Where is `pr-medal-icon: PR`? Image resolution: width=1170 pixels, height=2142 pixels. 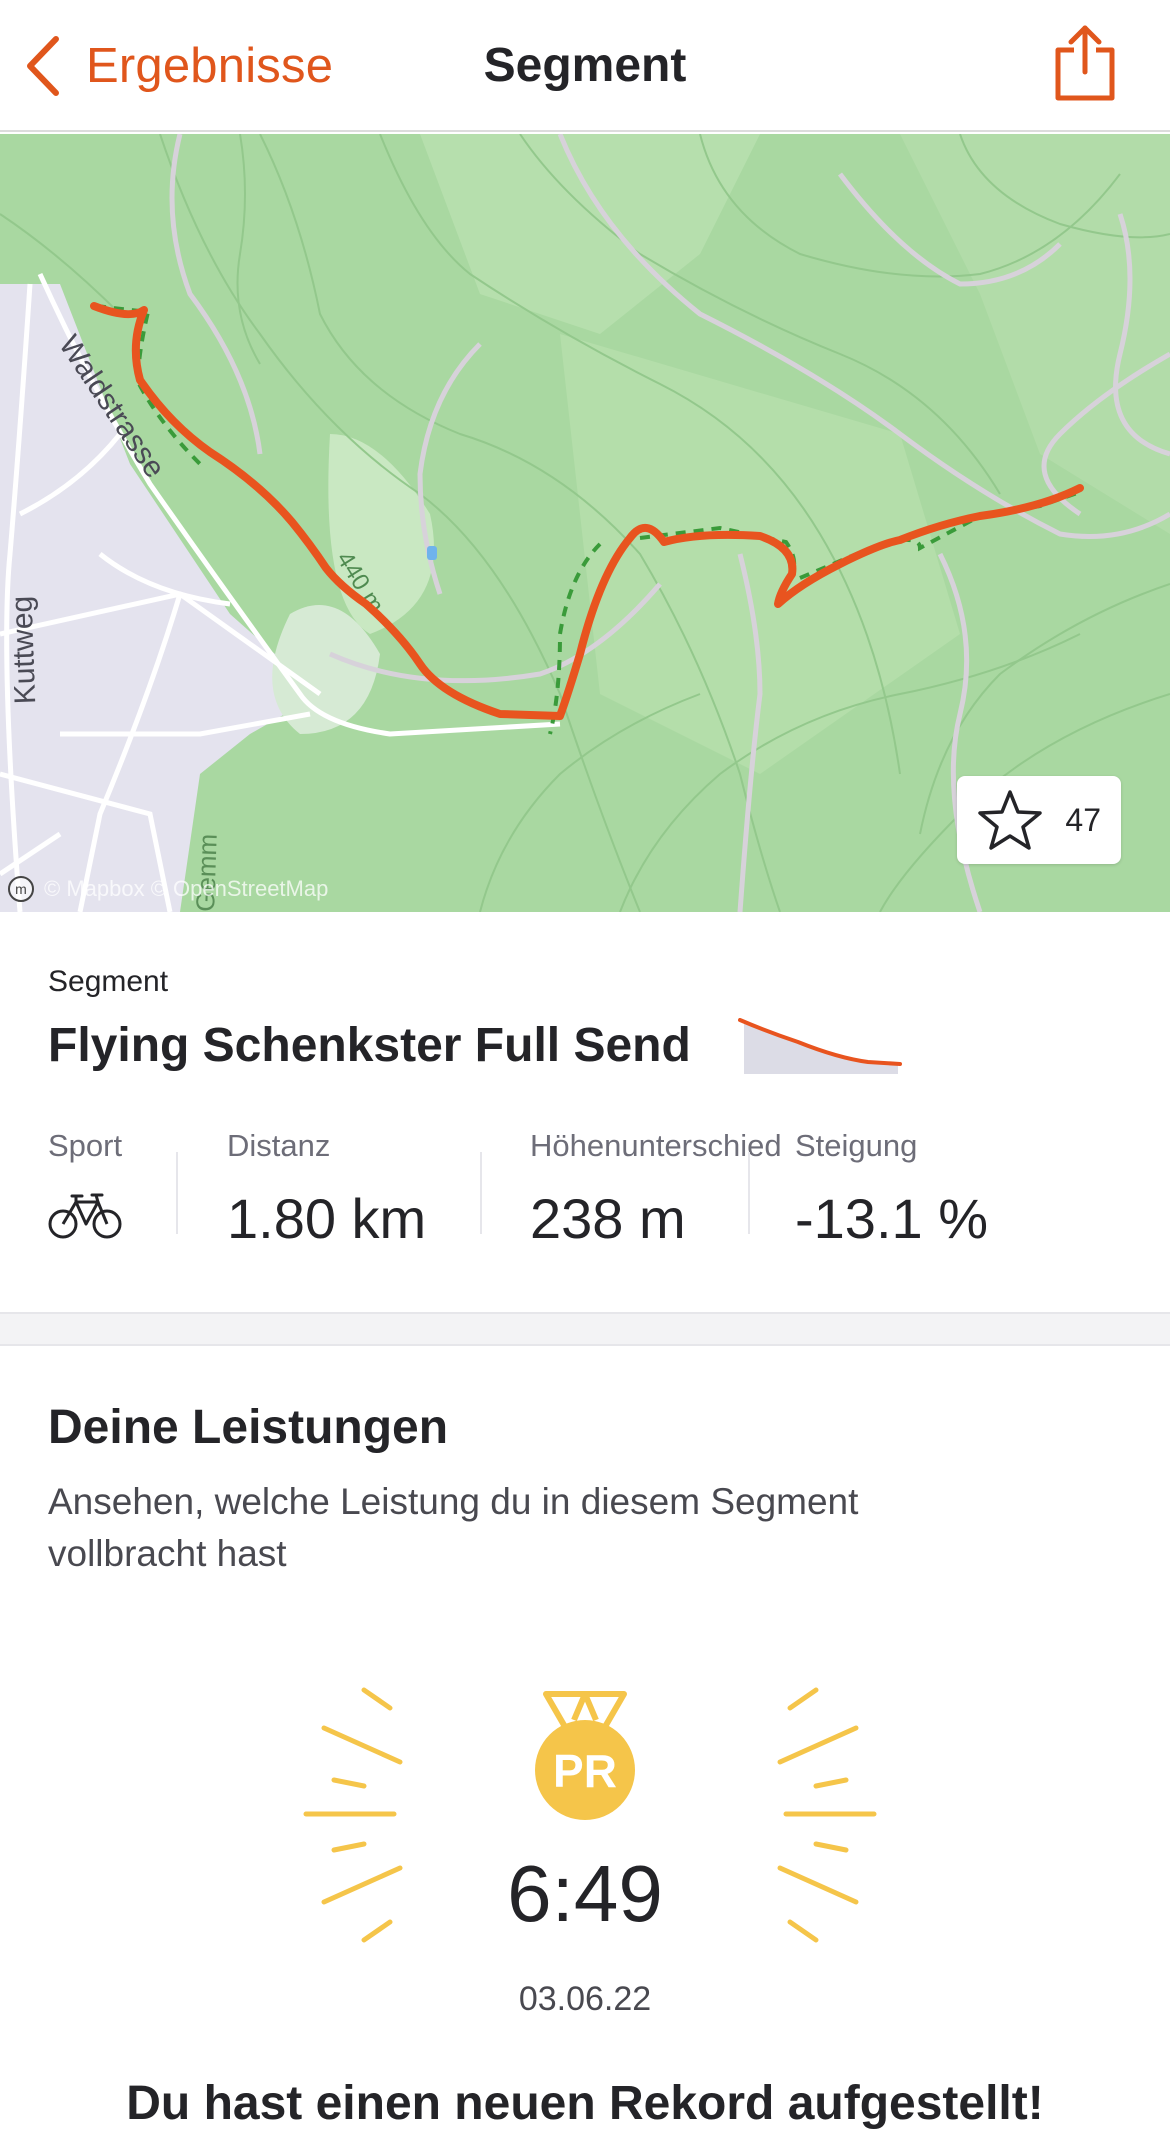
pr-medal-icon: PR is located at coordinates (585, 1756).